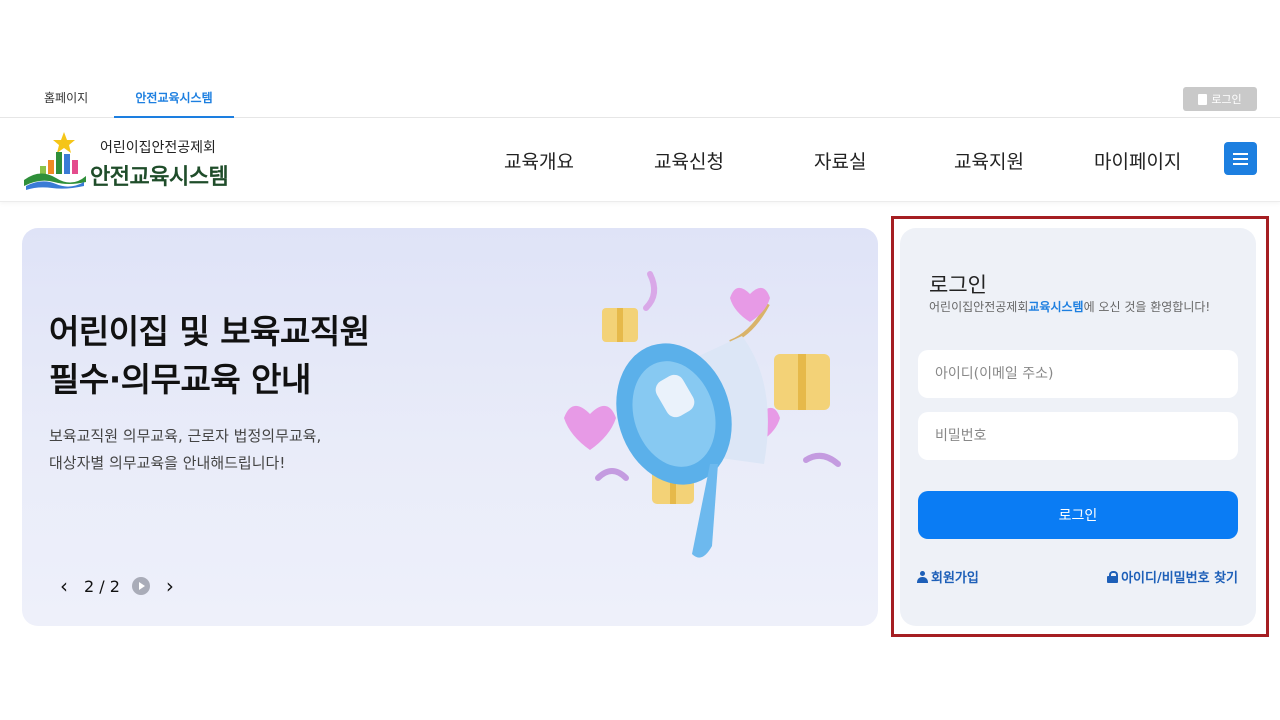 This screenshot has height=720, width=1280. What do you see at coordinates (180, 379) in the screenshot?
I see `banner-title-line2: 필수·의무교육 안내` at bounding box center [180, 379].